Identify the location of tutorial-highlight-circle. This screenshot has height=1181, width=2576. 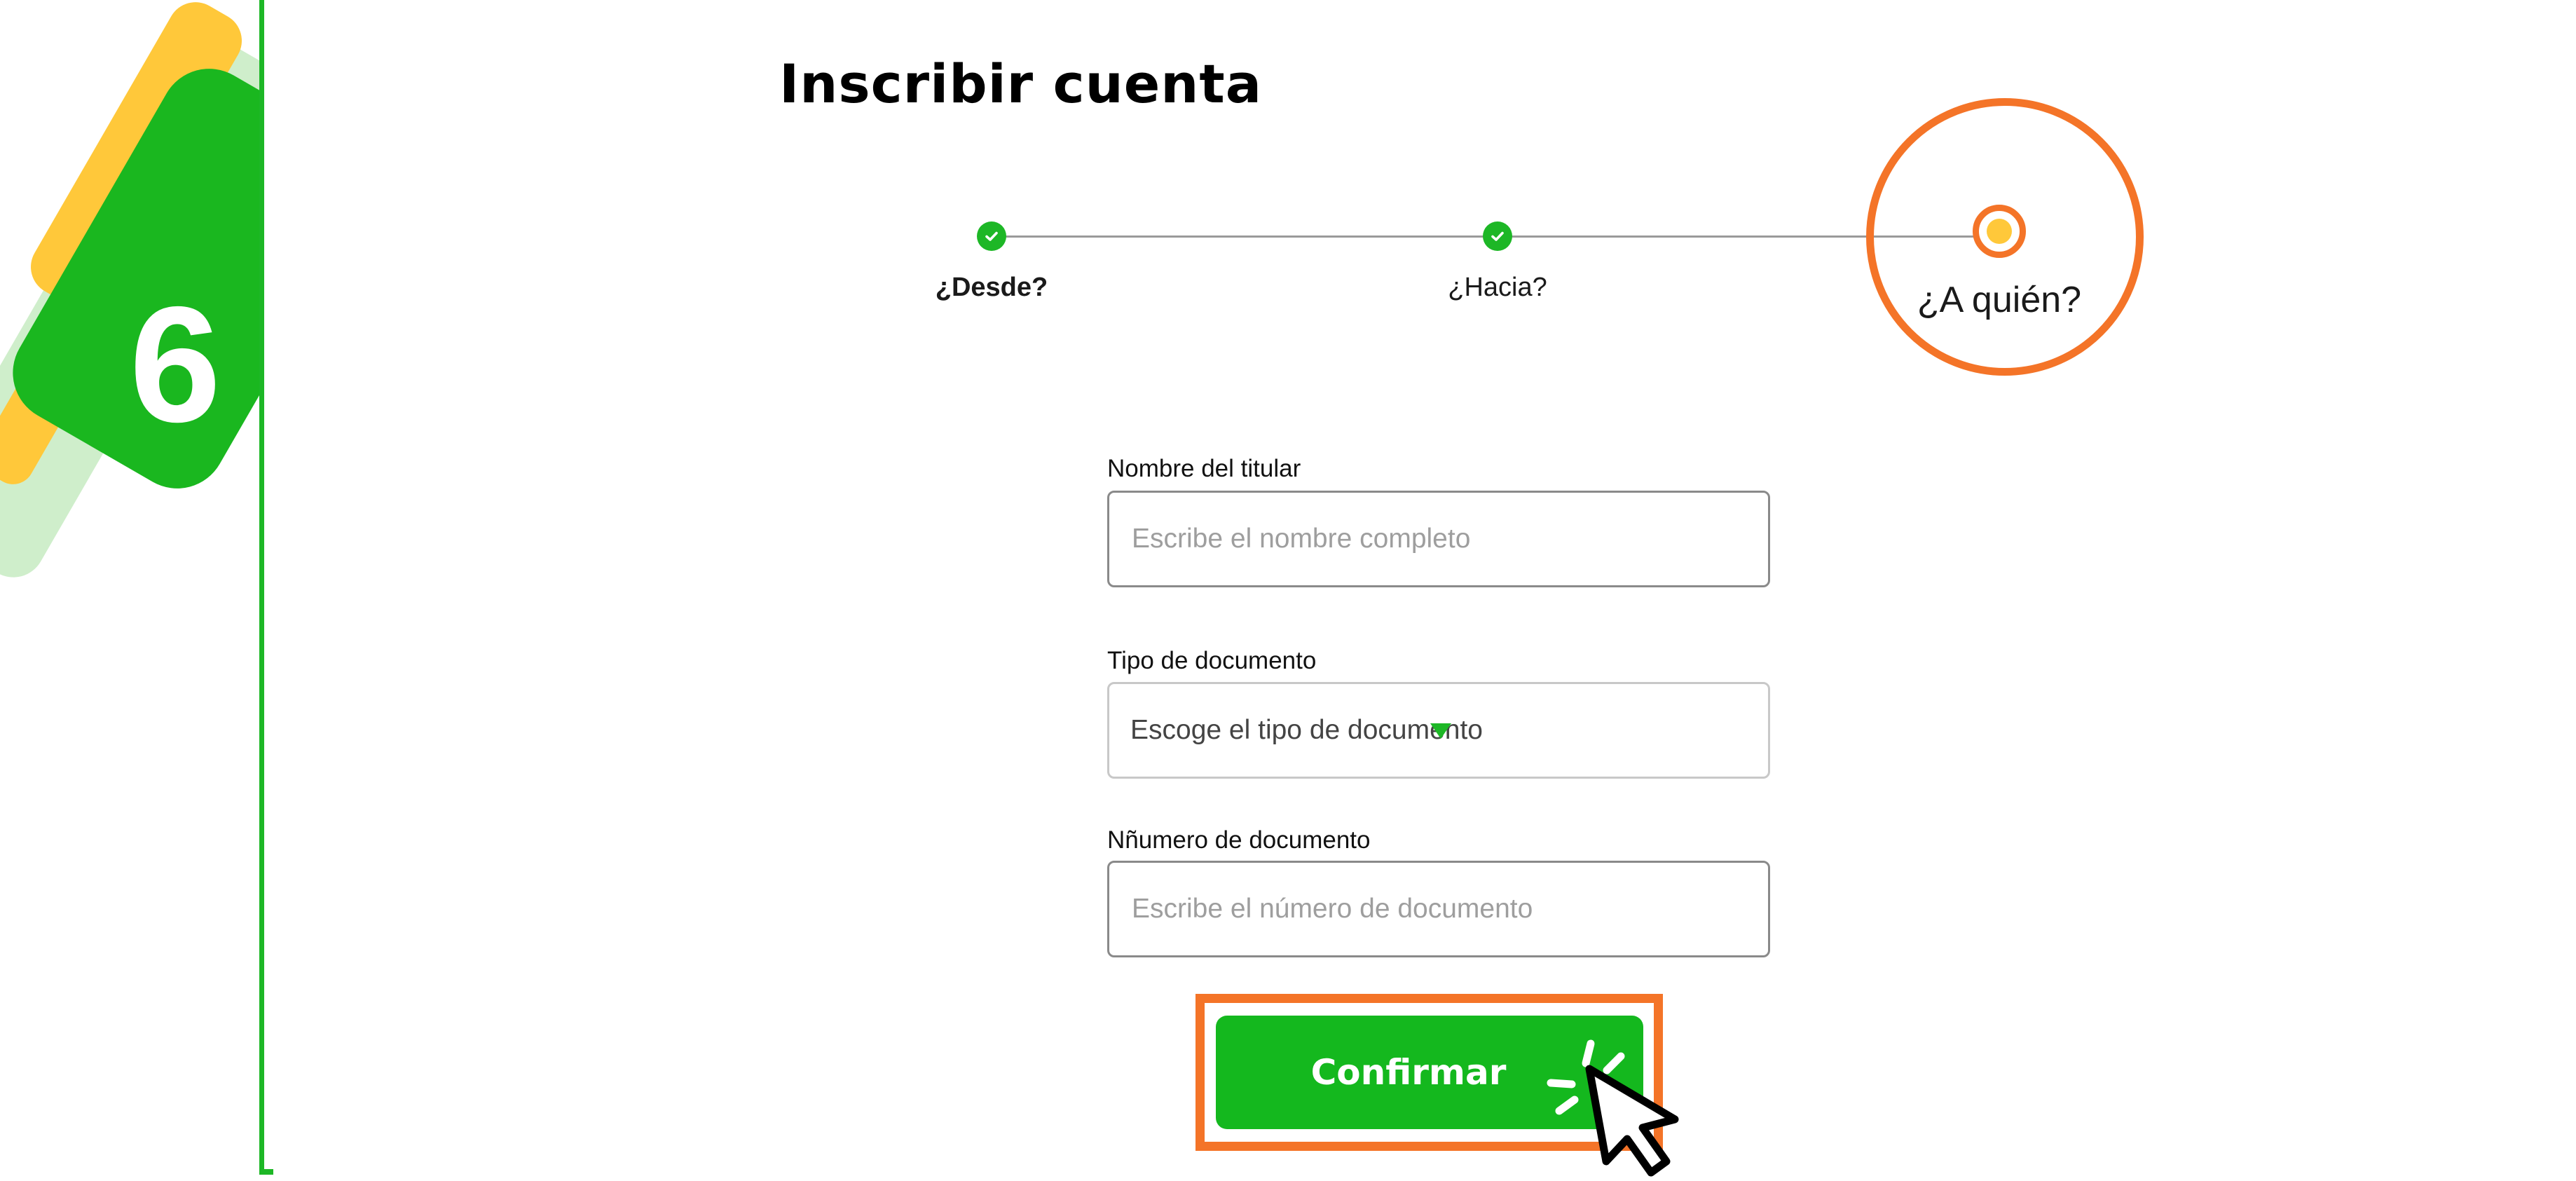
(2005, 237).